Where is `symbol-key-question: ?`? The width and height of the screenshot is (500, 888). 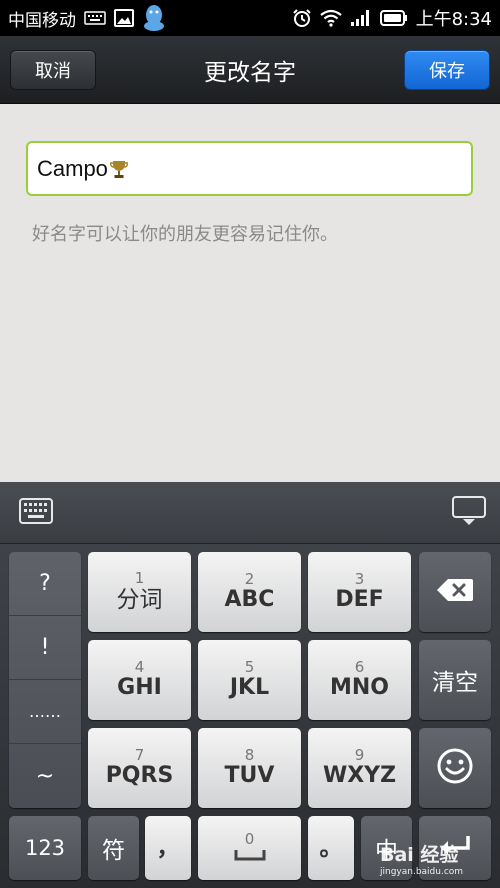
symbol-key-question: ? is located at coordinates (45, 584).